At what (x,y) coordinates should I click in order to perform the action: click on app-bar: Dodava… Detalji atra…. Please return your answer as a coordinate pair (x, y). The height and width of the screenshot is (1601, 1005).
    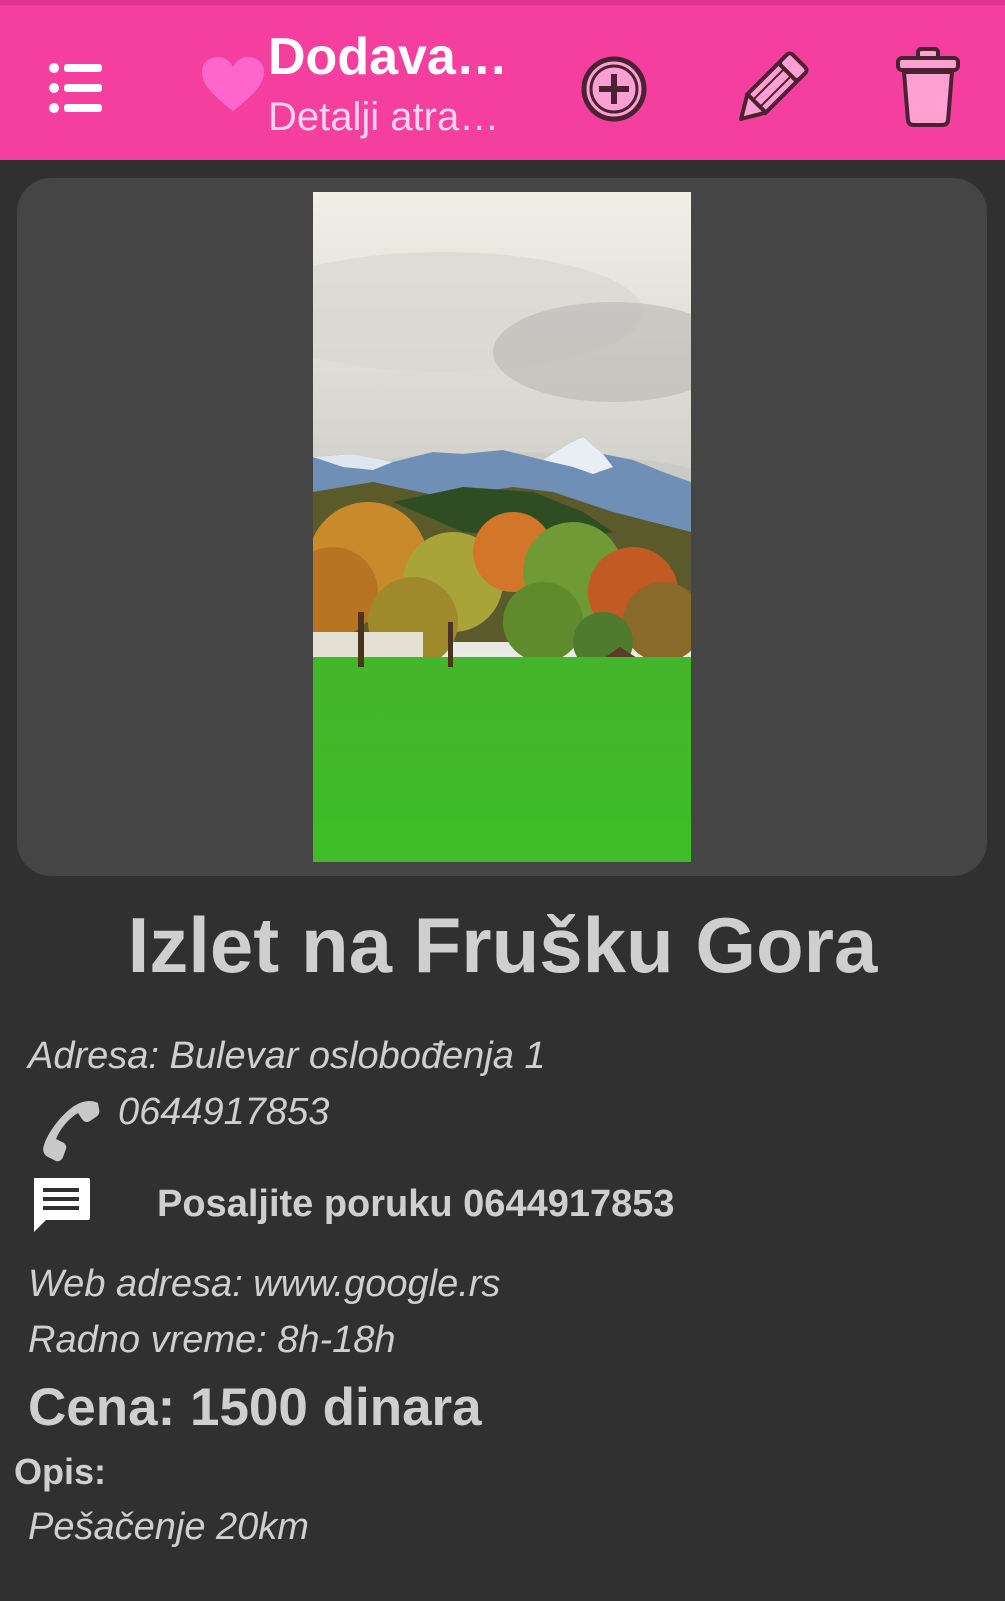
    Looking at the image, I should click on (502, 80).